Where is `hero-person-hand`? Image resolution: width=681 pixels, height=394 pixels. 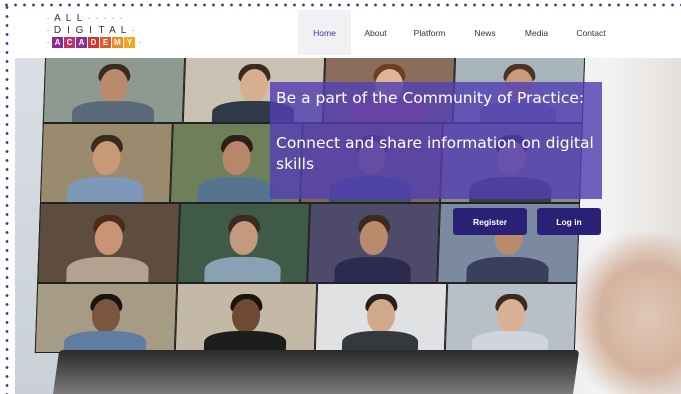
hero-person-hand is located at coordinates (626, 313).